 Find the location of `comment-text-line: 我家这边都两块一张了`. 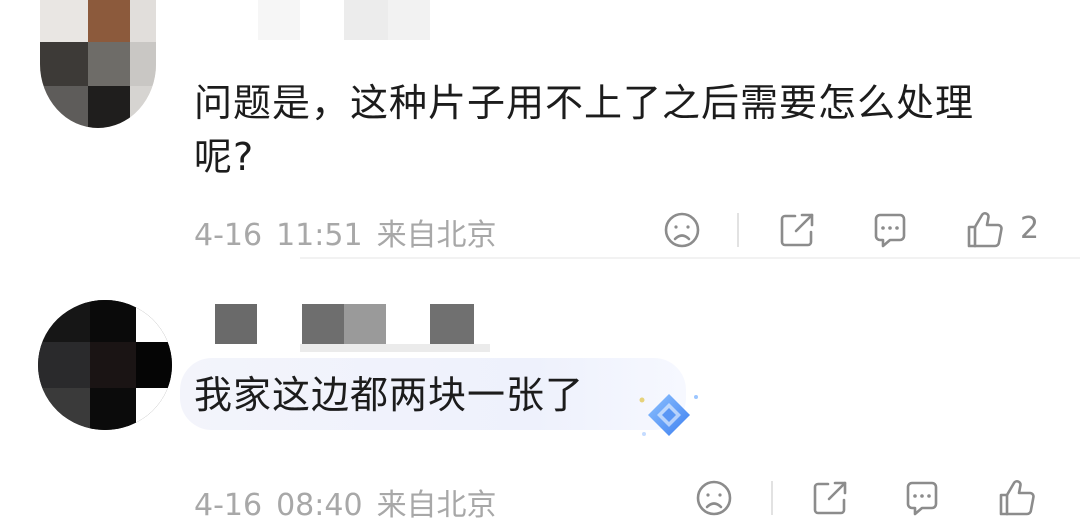

comment-text-line: 我家这边都两块一张了 is located at coordinates (389, 395).